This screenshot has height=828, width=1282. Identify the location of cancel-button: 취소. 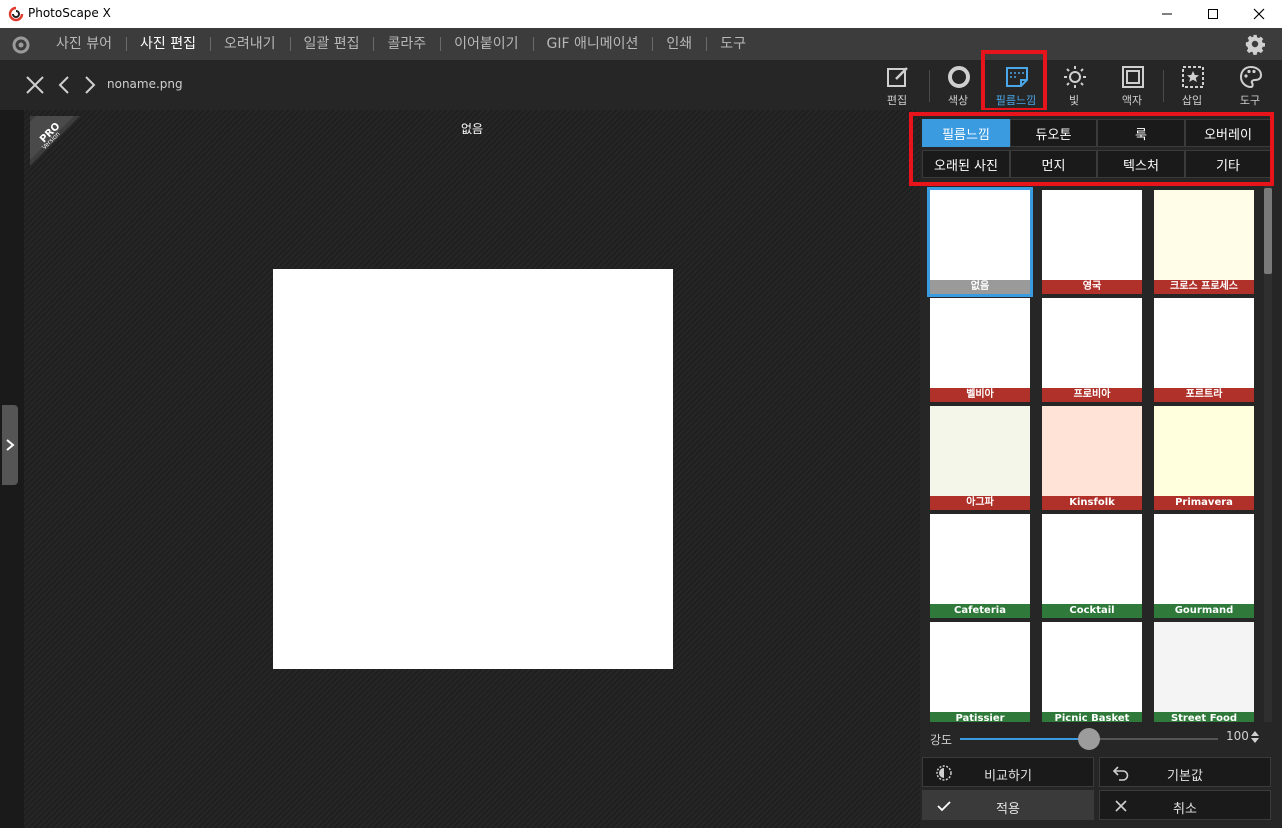
(1185, 805).